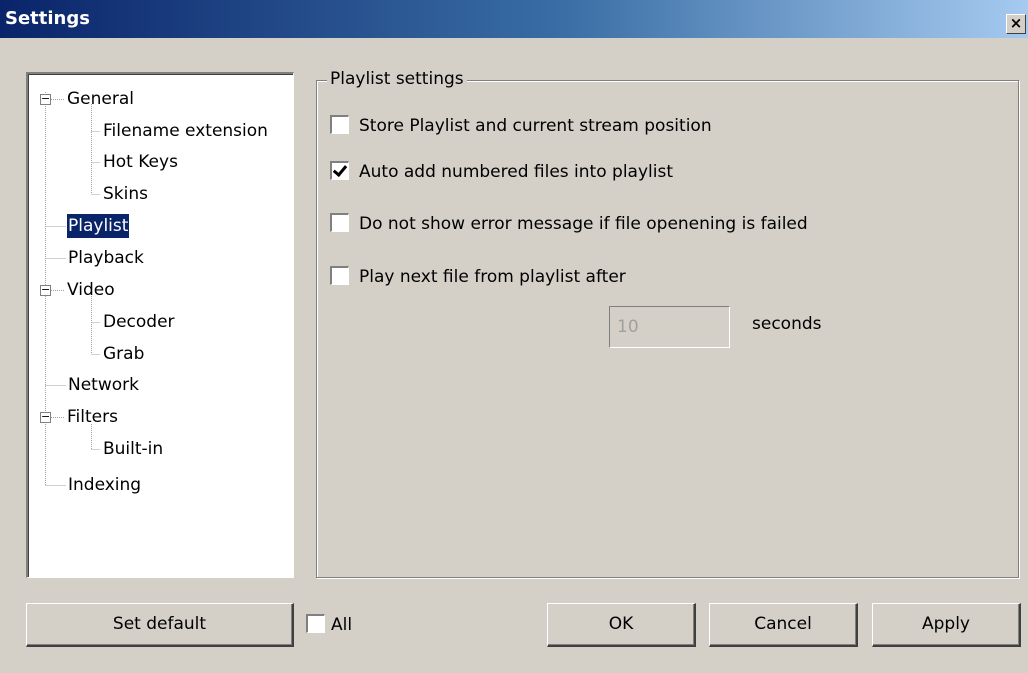 The height and width of the screenshot is (673, 1028). What do you see at coordinates (339, 170) in the screenshot?
I see `auto-add-numbered-checkbox` at bounding box center [339, 170].